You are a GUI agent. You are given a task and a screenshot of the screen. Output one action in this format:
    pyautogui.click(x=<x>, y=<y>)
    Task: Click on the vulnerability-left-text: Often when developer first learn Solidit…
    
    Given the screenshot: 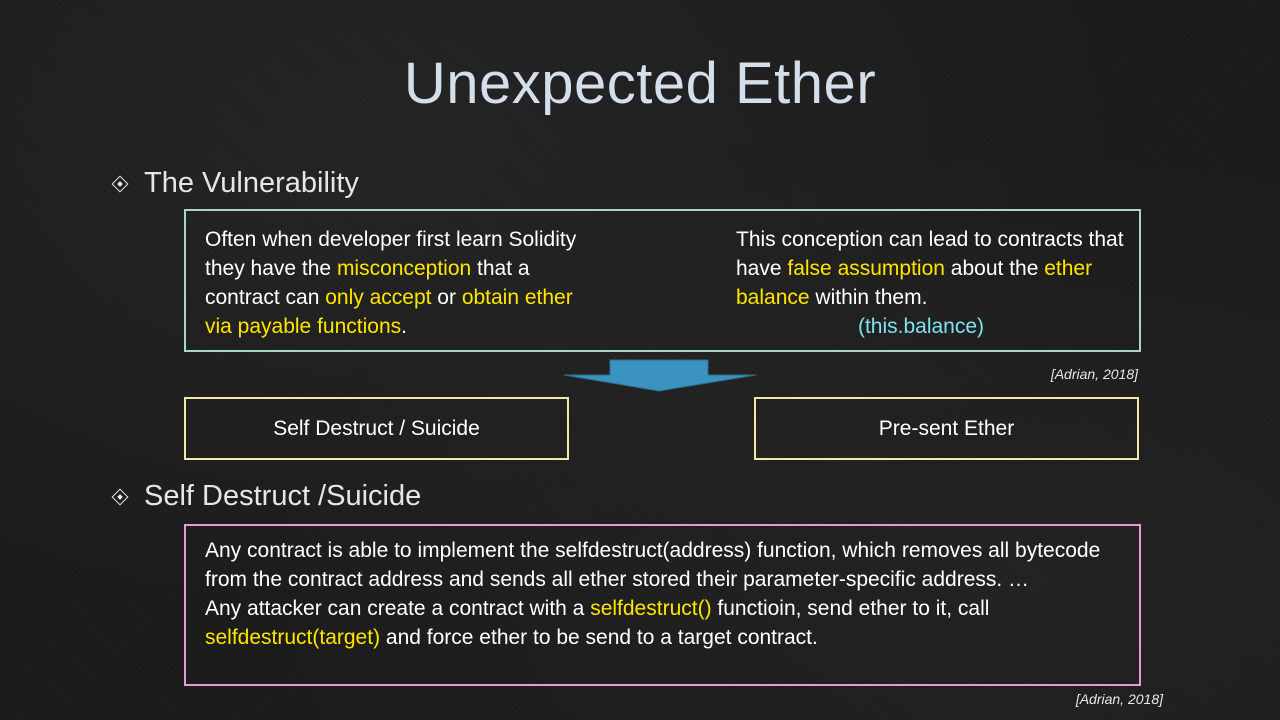 What is the action you would take?
    pyautogui.click(x=391, y=283)
    